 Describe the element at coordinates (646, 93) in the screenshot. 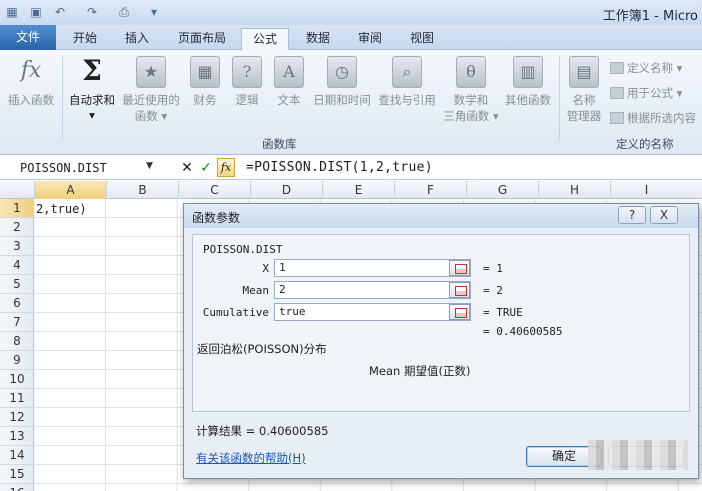

I see `use-in-formula-button: 用于公式 ▾` at that location.